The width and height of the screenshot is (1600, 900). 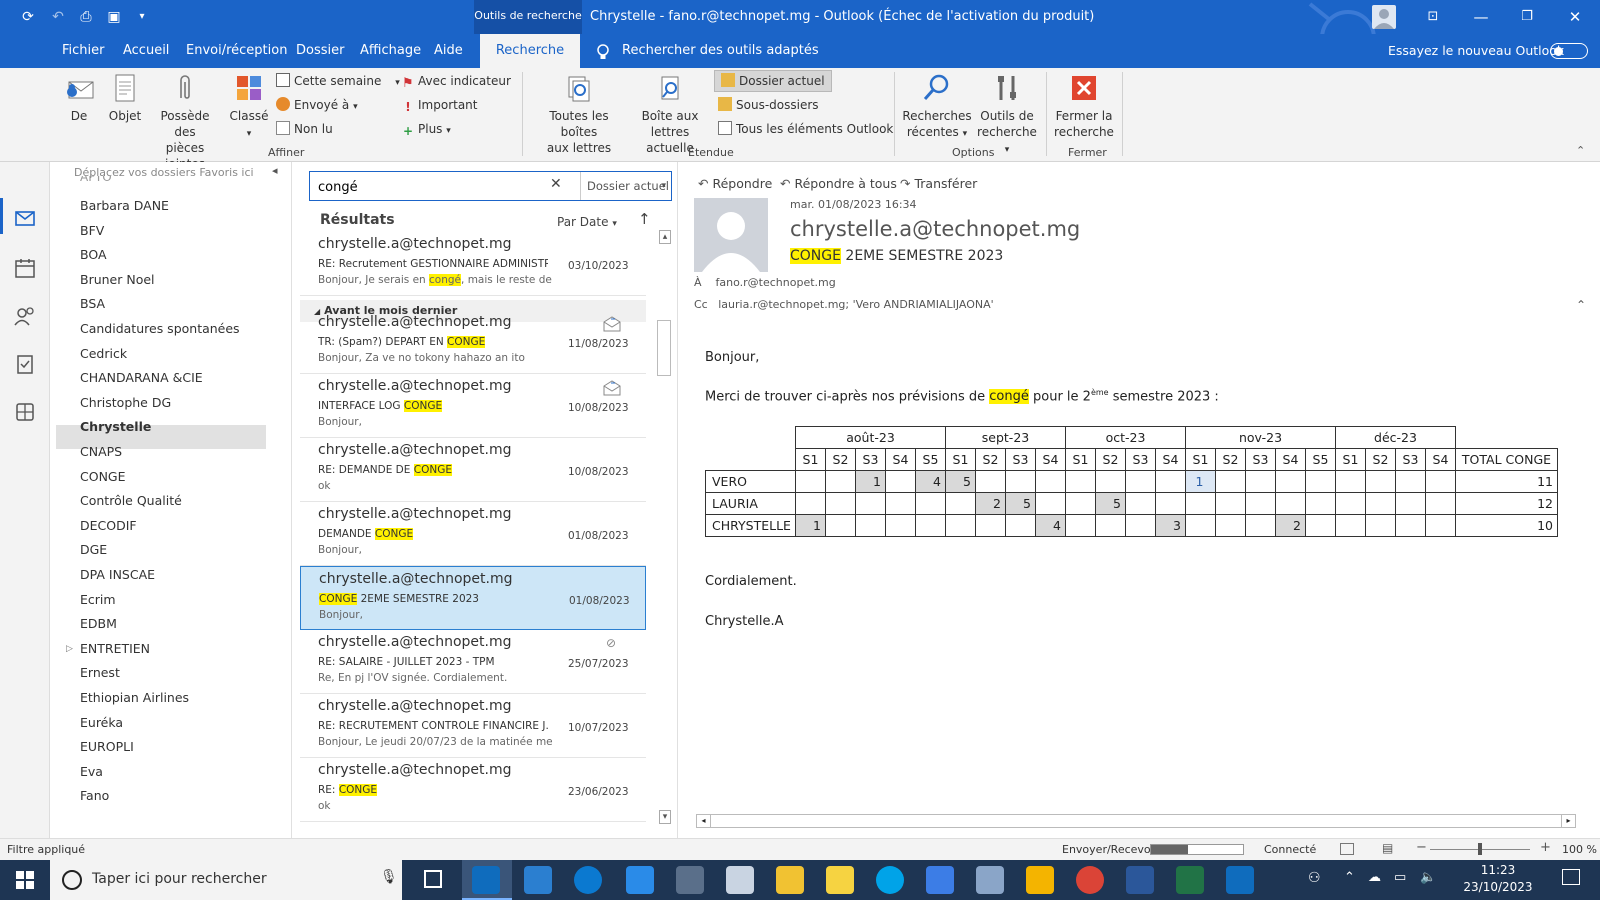 I want to click on all-outlook-items-button: Tous les éléments Outlook, so click(x=805, y=129).